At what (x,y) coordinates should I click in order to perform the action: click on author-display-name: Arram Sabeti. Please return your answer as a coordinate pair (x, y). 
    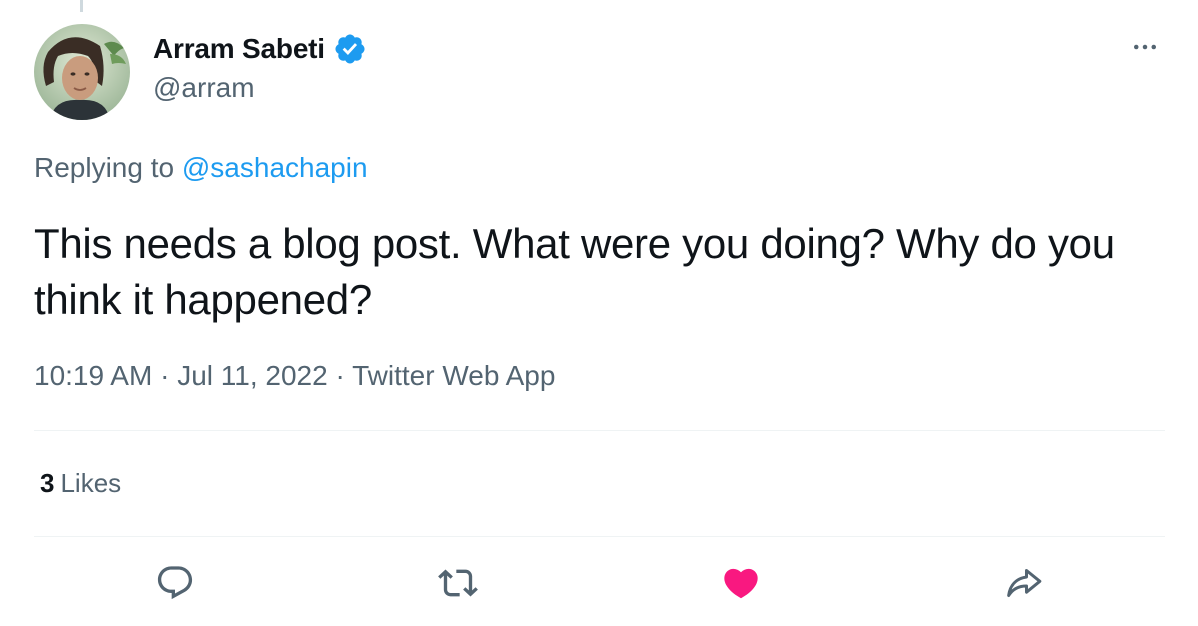
    Looking at the image, I should click on (239, 49).